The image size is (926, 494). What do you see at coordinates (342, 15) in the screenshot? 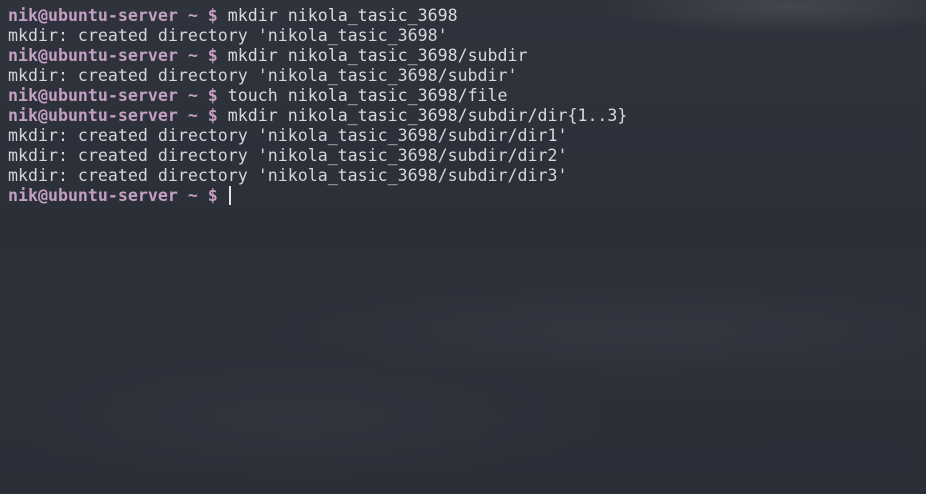
I see `command-text: mkdir nikola_tasic_3698` at bounding box center [342, 15].